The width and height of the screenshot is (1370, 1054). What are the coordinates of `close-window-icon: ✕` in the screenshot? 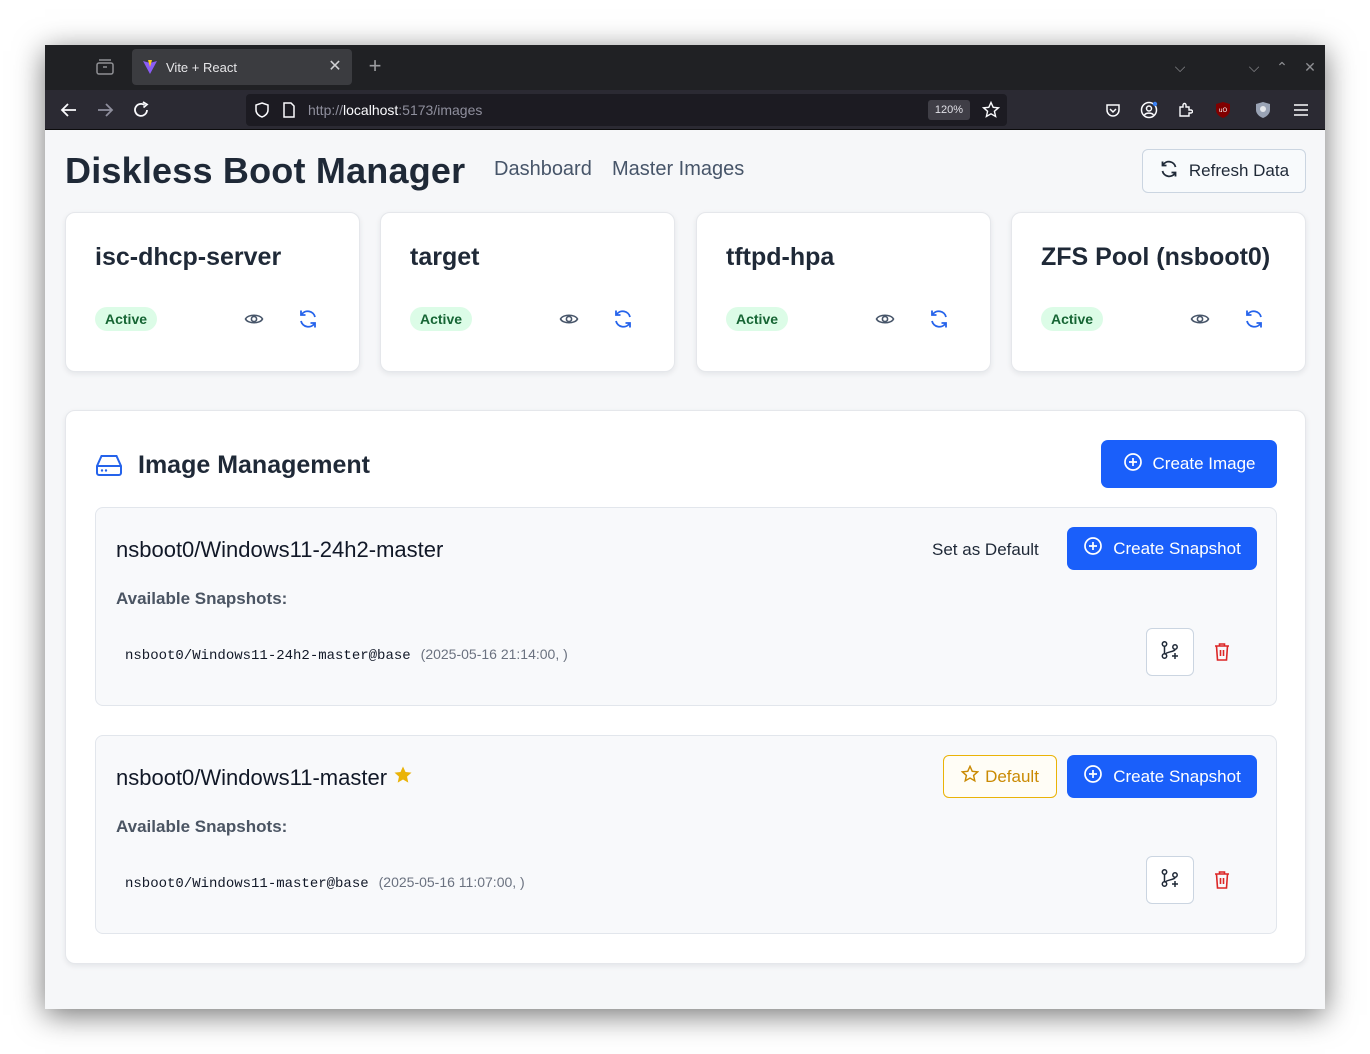 It's located at (1310, 67).